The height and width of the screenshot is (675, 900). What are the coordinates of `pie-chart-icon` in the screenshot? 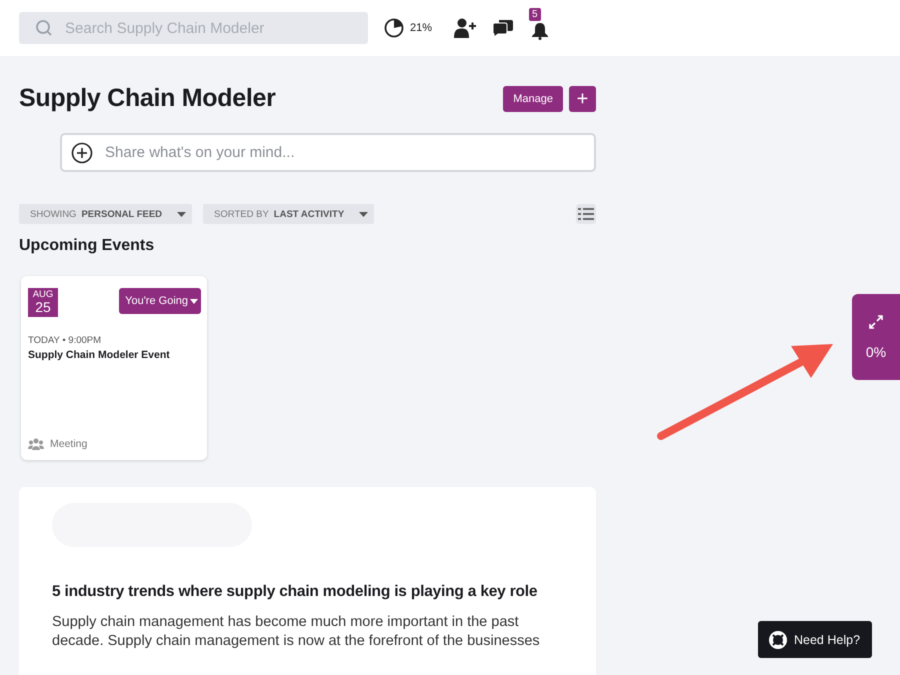 It's located at (394, 28).